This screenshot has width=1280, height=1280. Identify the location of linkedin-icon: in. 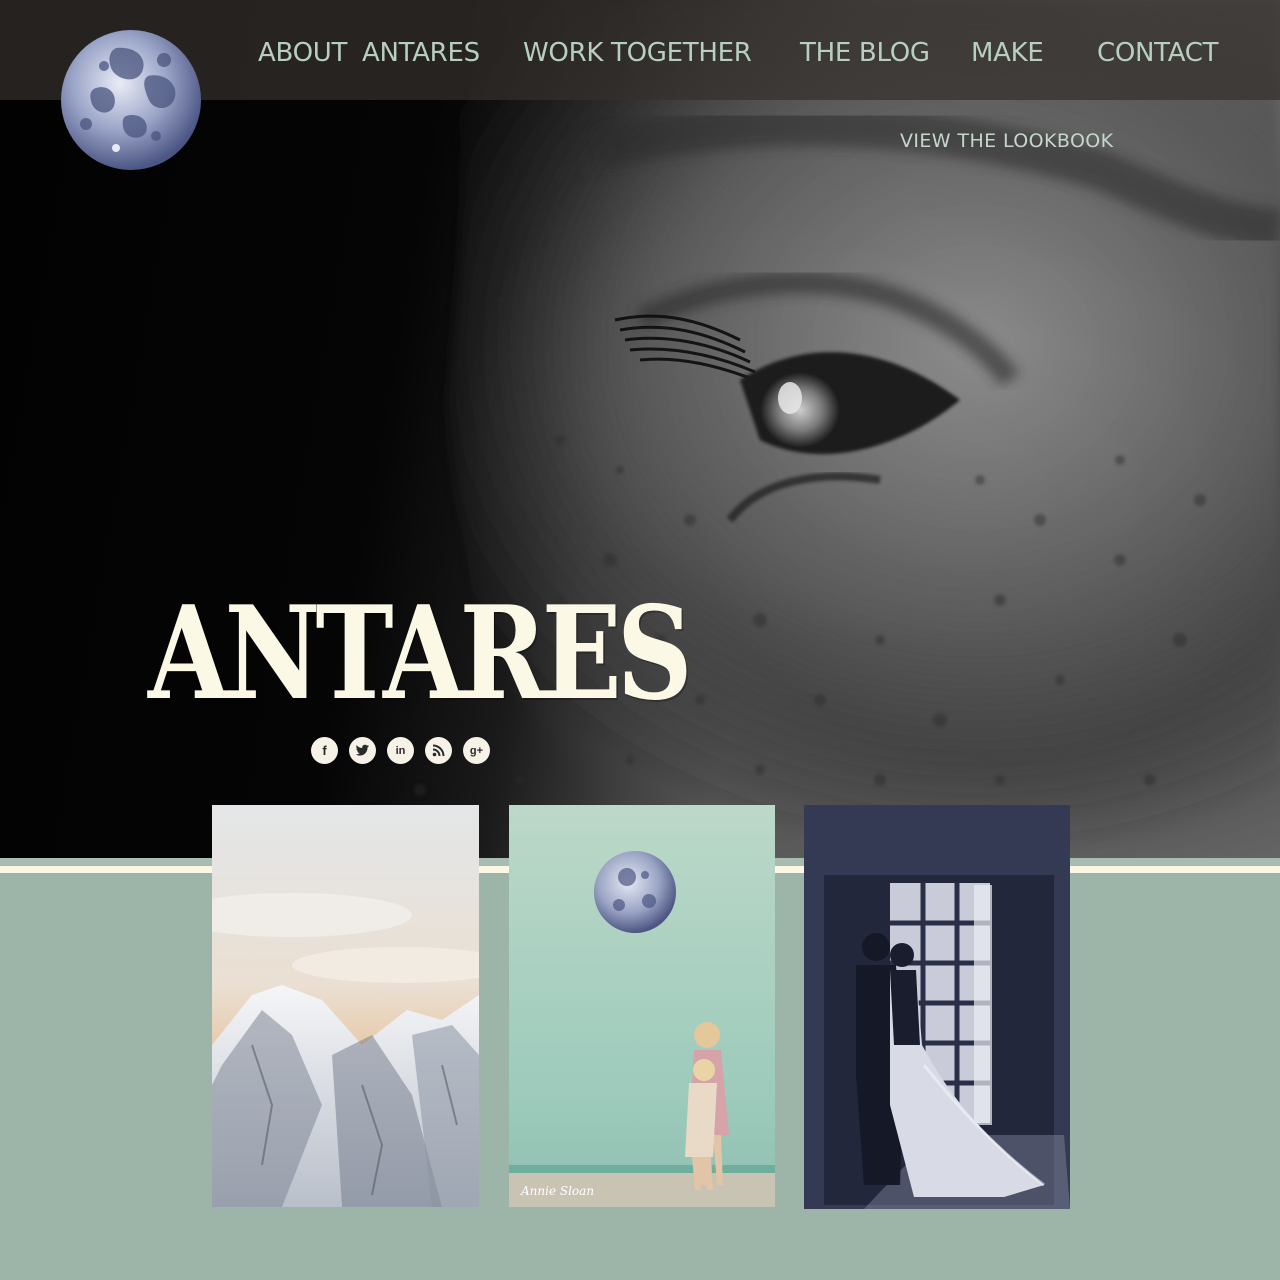
(400, 750).